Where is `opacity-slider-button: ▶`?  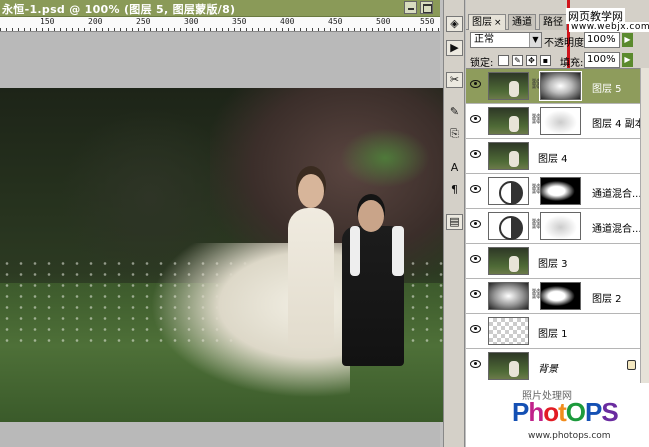 opacity-slider-button: ▶ is located at coordinates (627, 40).